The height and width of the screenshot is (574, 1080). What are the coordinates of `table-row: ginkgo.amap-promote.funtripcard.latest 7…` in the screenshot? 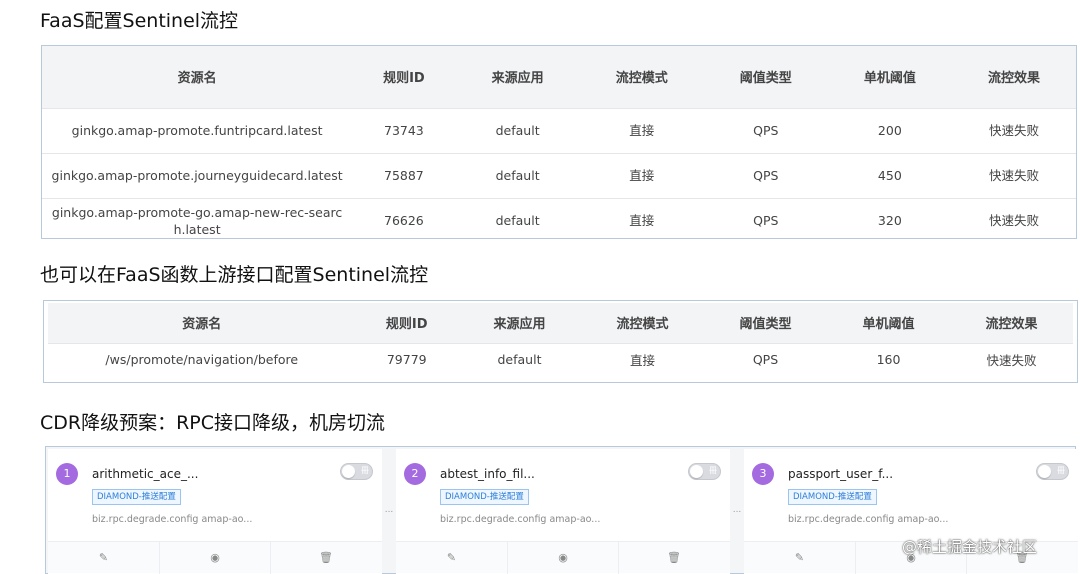 It's located at (559, 130).